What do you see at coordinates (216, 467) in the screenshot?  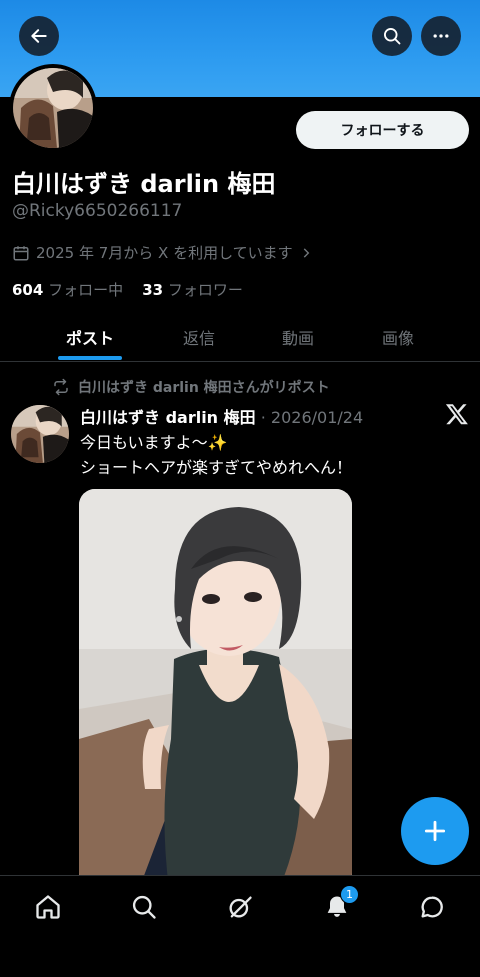 I see `post-text-line: ショートヘアが楽すぎてやめれへん！` at bounding box center [216, 467].